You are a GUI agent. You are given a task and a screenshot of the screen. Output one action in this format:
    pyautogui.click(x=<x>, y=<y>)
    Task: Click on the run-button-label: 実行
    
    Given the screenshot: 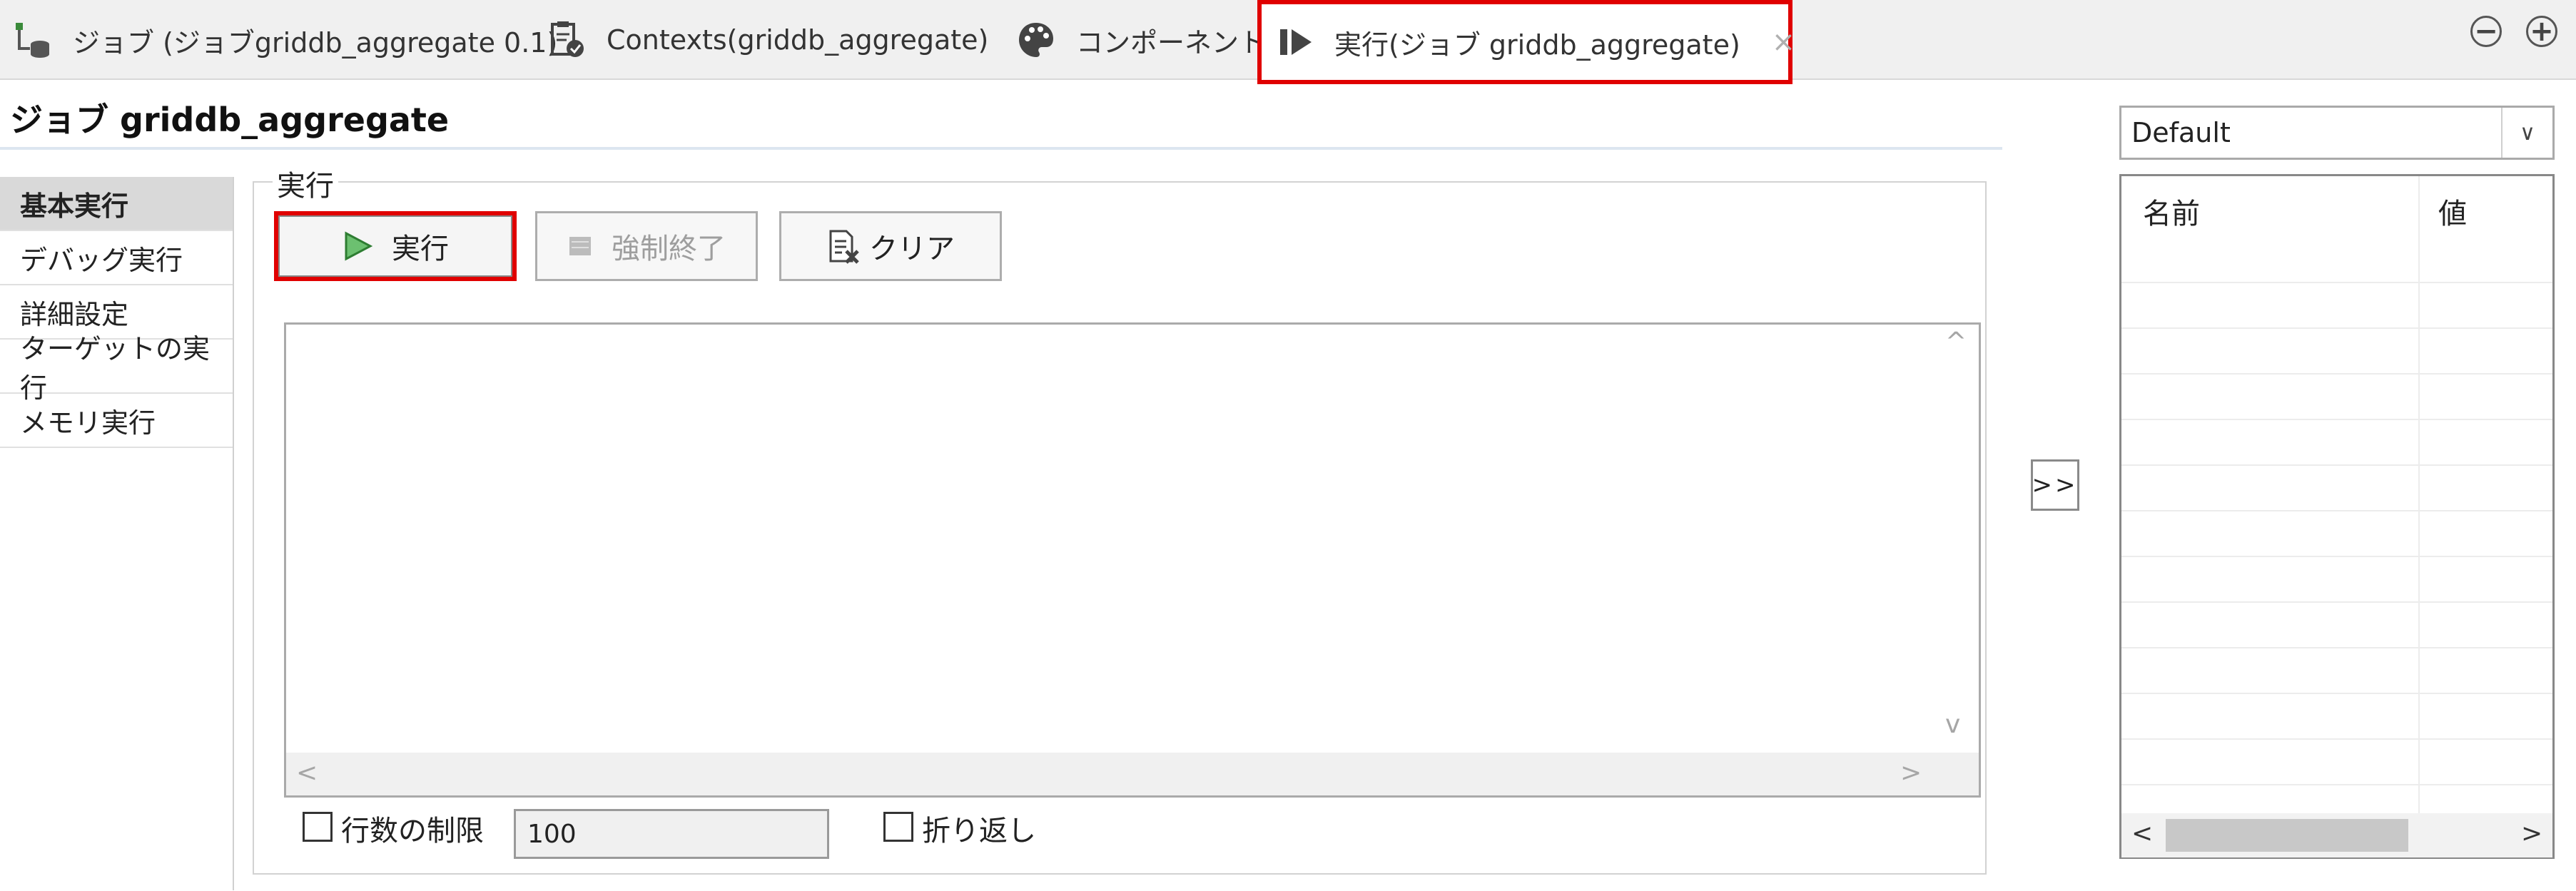 What is the action you would take?
    pyautogui.click(x=421, y=249)
    